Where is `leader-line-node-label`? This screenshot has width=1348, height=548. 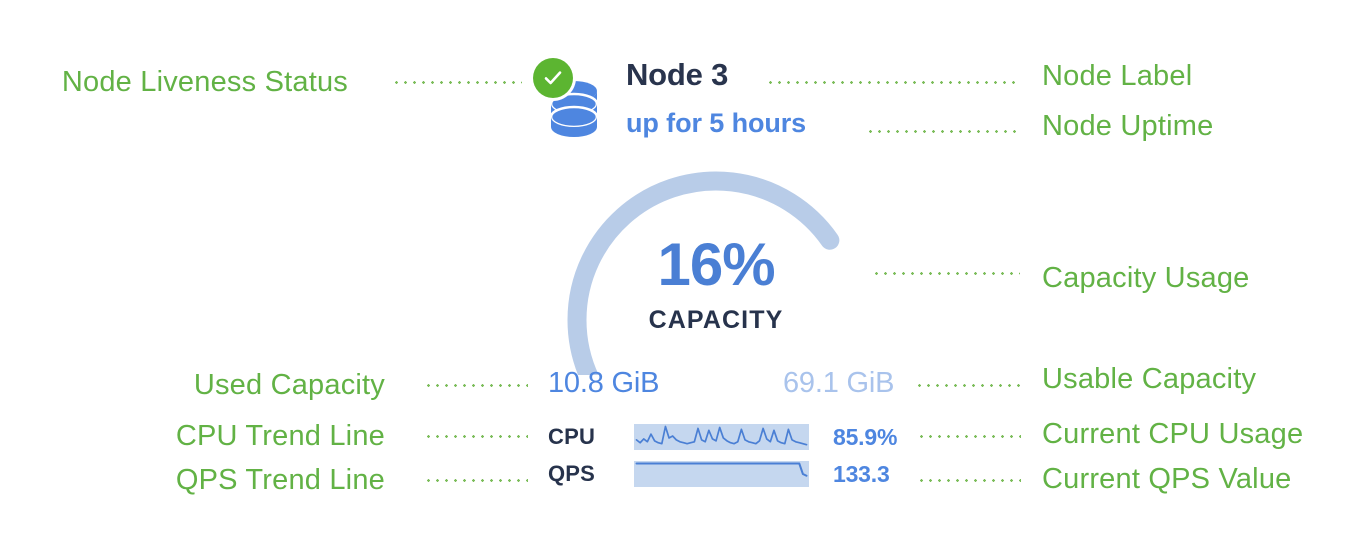 leader-line-node-label is located at coordinates (893, 82).